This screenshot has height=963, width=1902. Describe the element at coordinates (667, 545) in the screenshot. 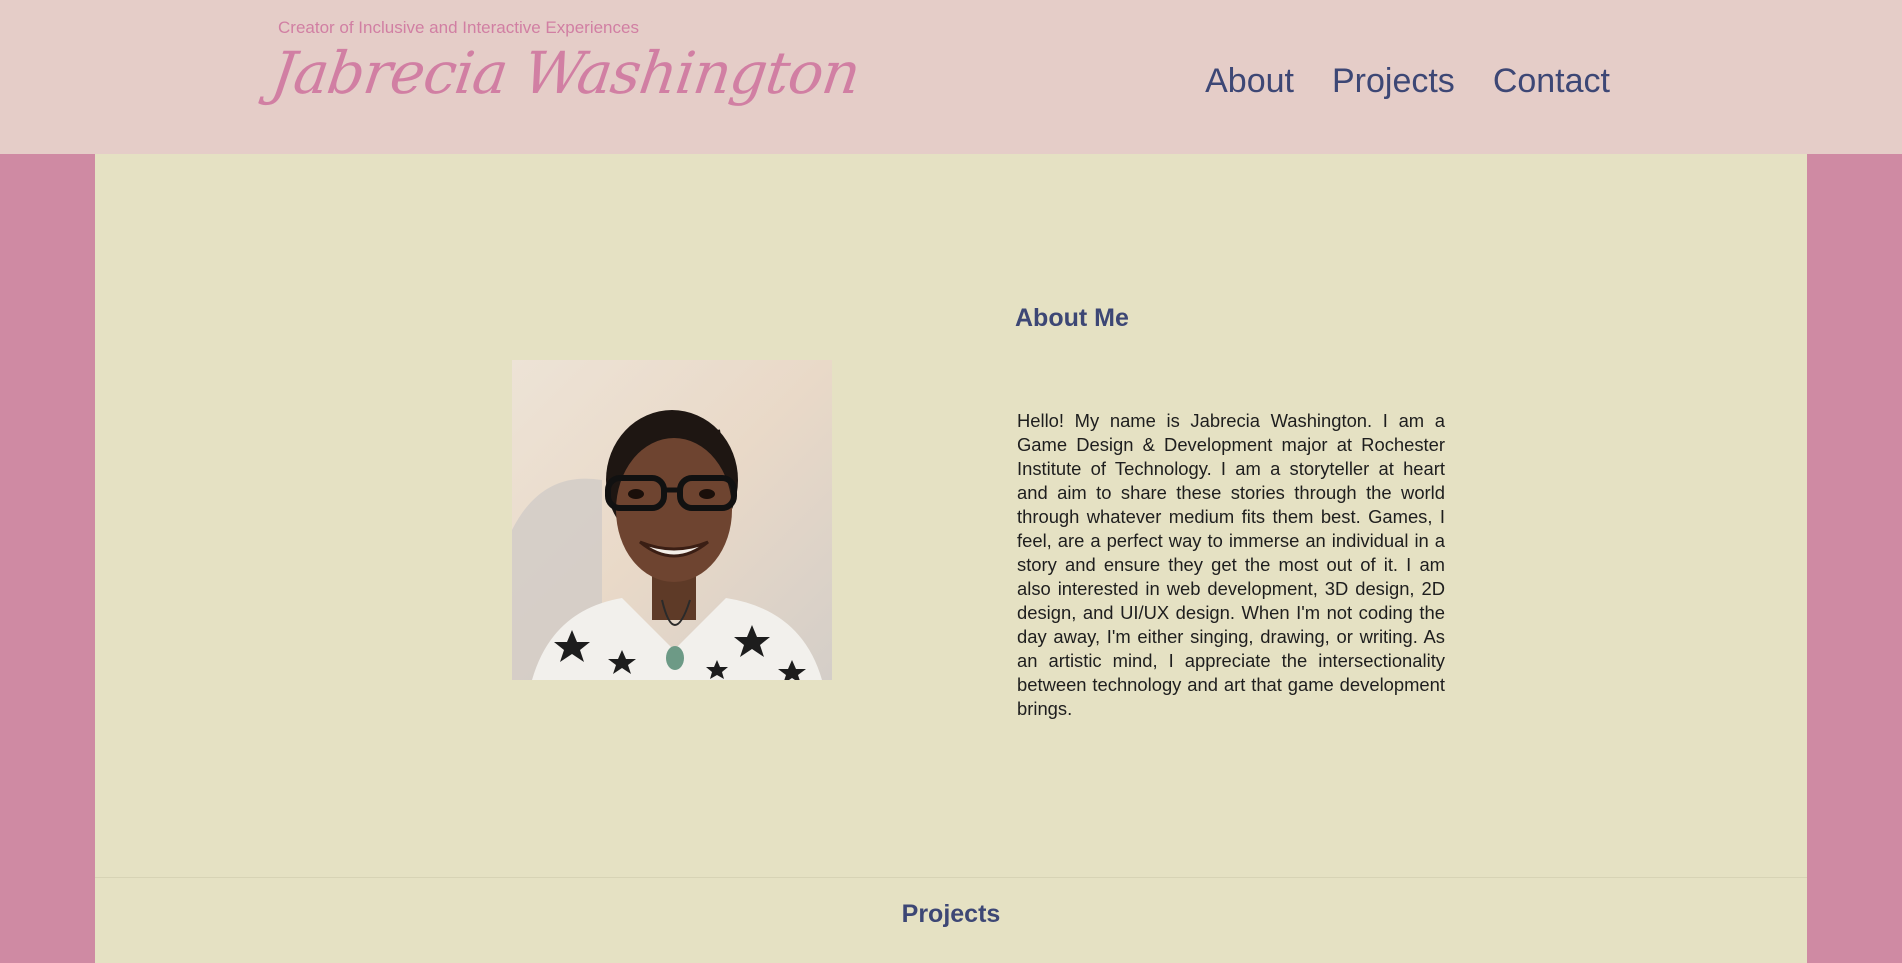

I see `profile-photo-illustration` at that location.